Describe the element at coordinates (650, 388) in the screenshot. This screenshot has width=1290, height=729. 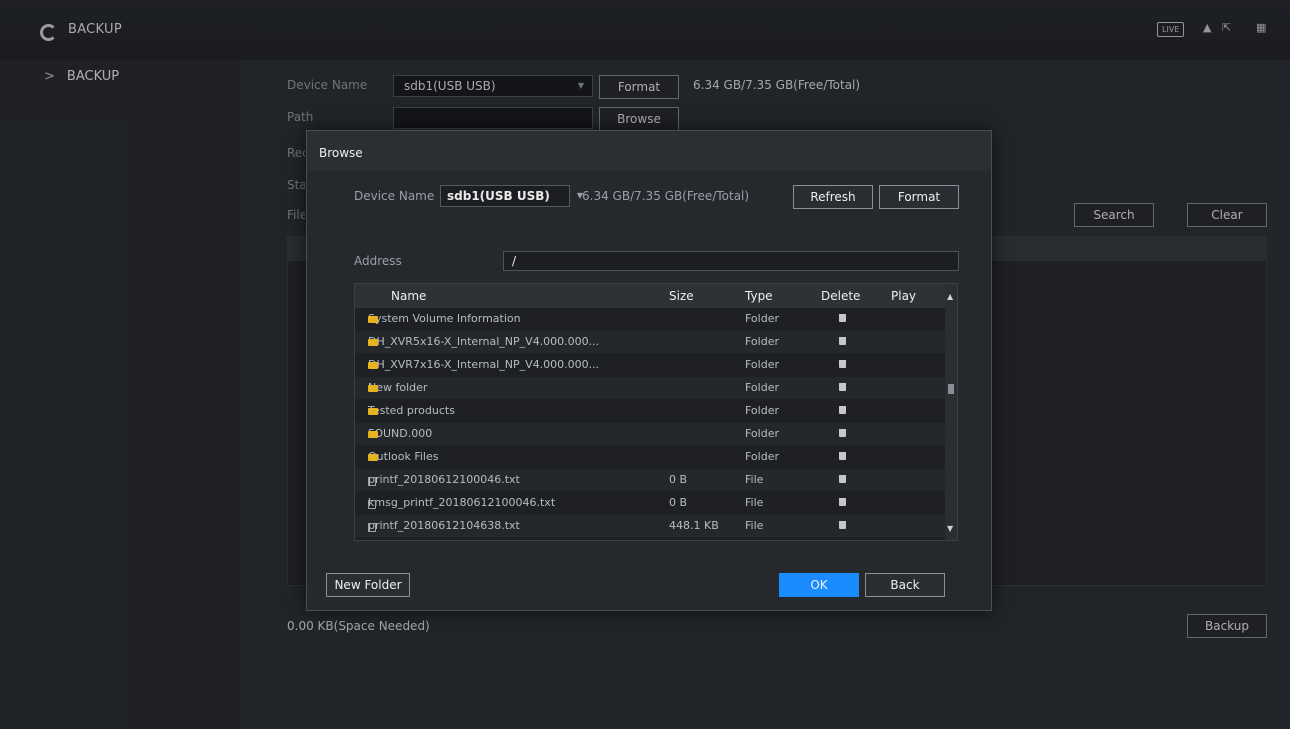
I see `file-row: New folder Folder` at that location.